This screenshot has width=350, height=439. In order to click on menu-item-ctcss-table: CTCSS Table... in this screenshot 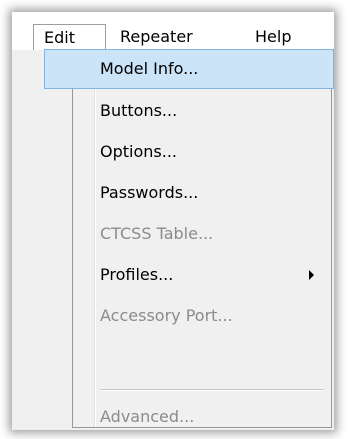, I will do `click(202, 234)`.